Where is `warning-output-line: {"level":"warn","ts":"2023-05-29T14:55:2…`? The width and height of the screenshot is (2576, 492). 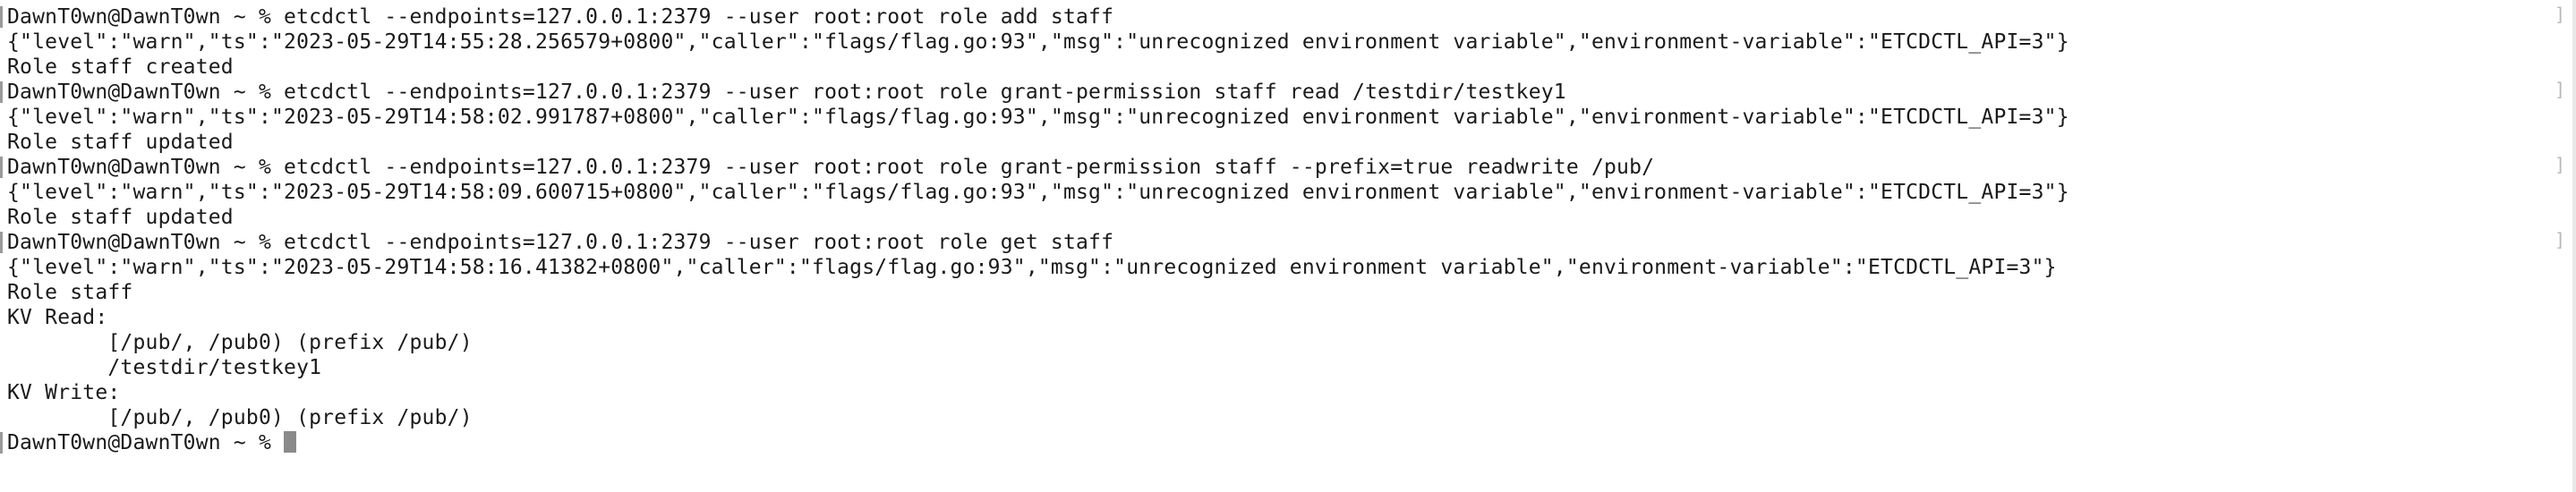 warning-output-line: {"level":"warn","ts":"2023-05-29T14:55:2… is located at coordinates (1038, 42).